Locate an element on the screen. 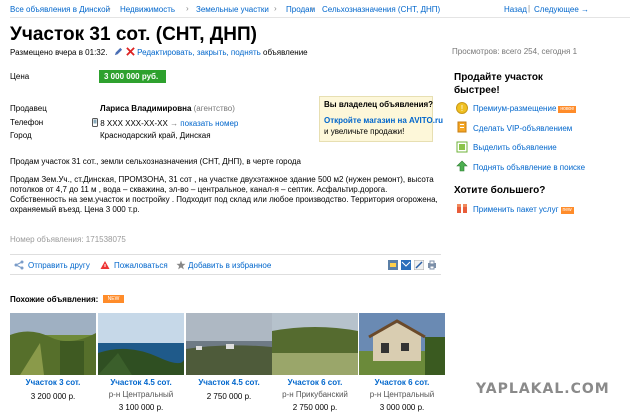 Image resolution: width=640 pixels, height=419 pixels. similar-price-1: 3 200 000 р. is located at coordinates (53, 396).